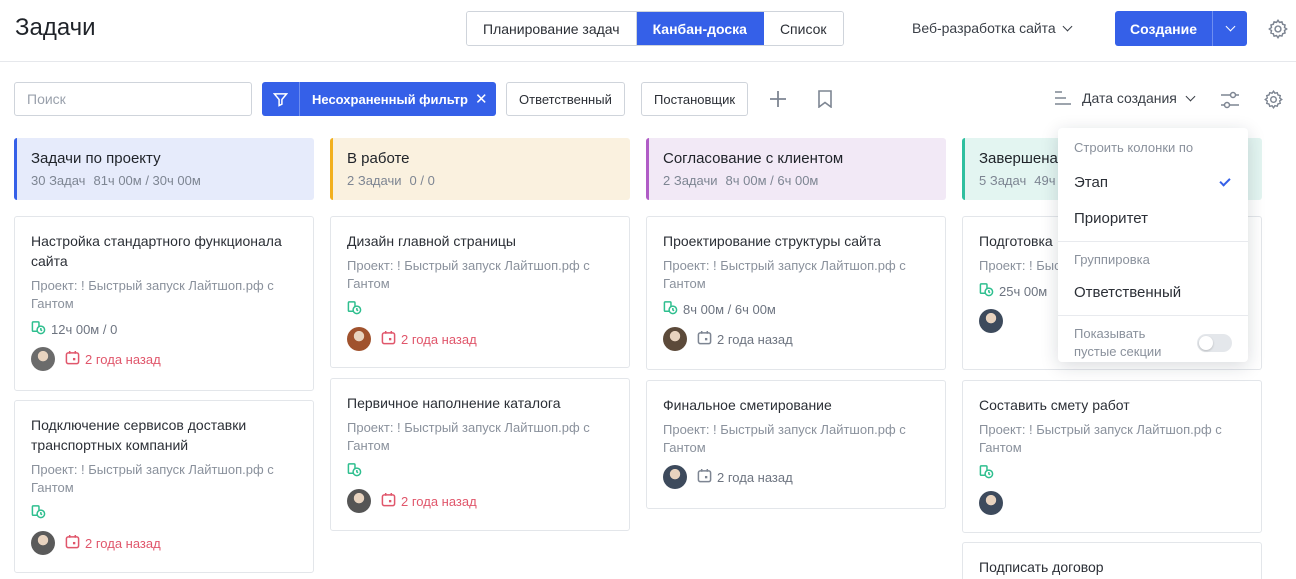 The width and height of the screenshot is (1296, 579). What do you see at coordinates (803, 28) in the screenshot?
I see `tab-list: Список` at bounding box center [803, 28].